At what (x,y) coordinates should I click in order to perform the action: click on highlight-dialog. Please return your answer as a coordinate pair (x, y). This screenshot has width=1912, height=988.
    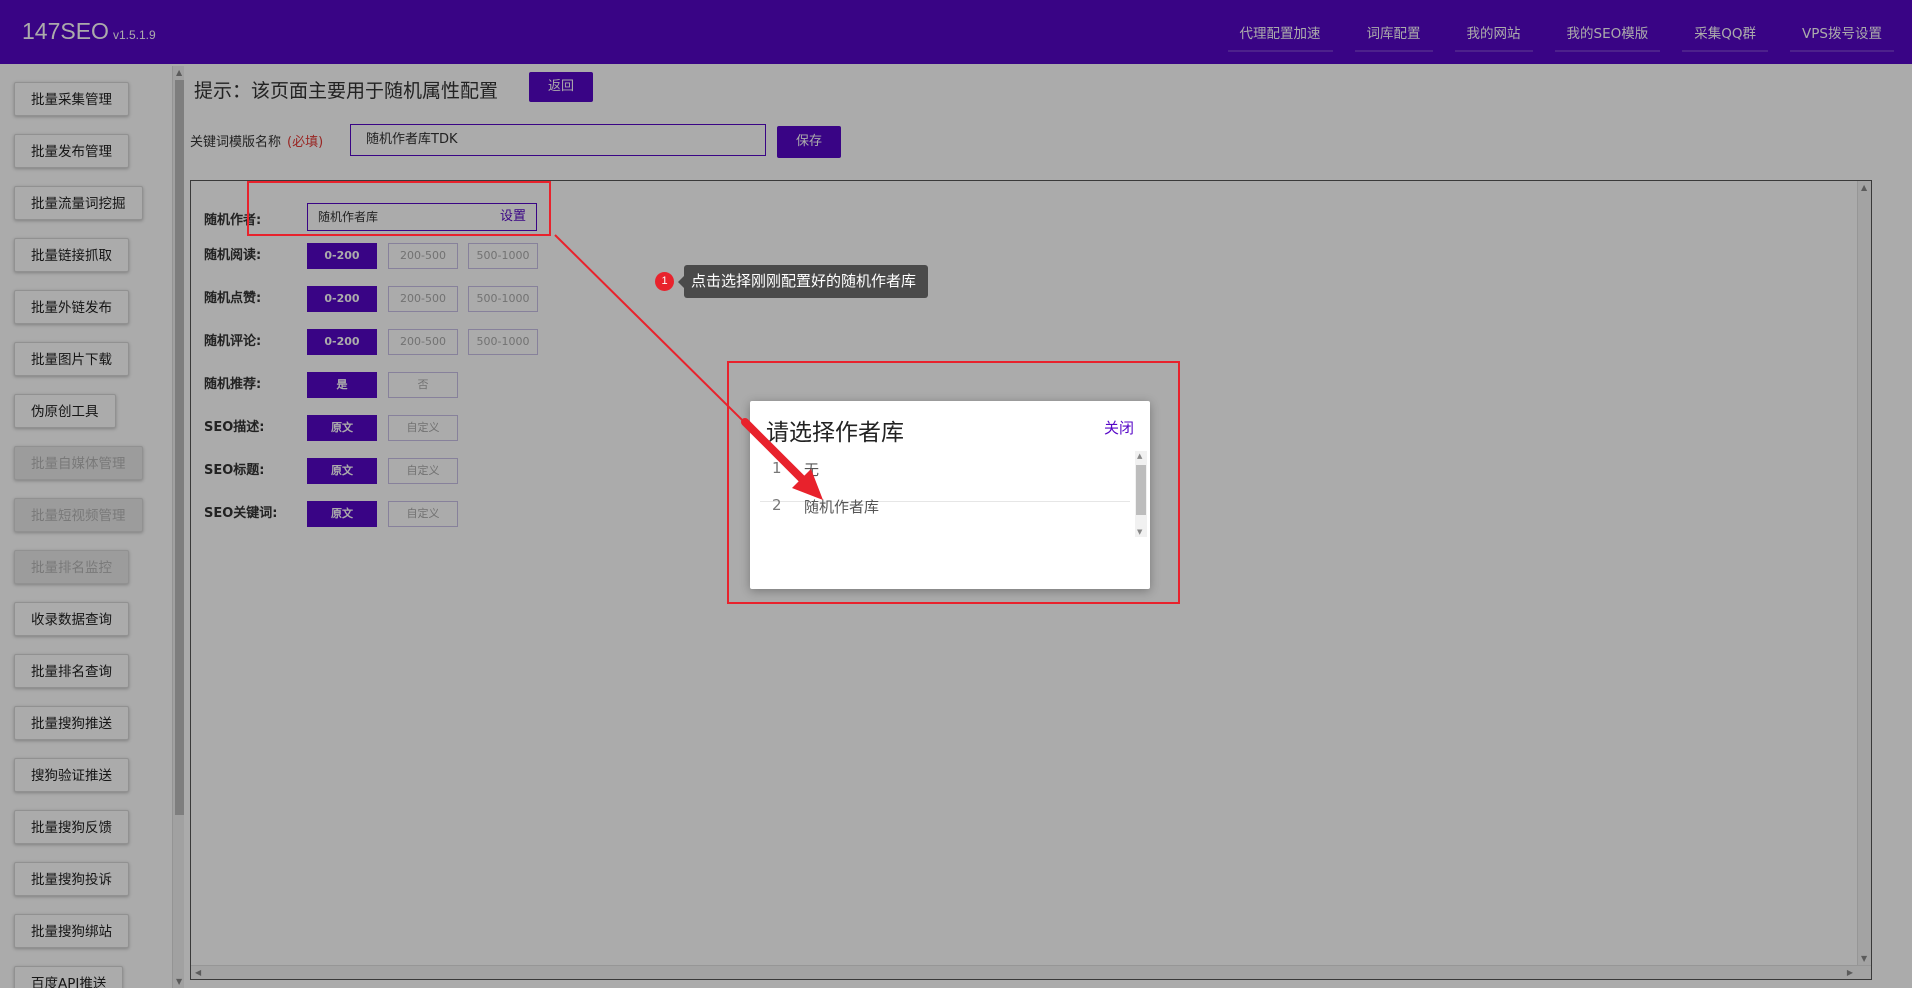
    Looking at the image, I should click on (953, 482).